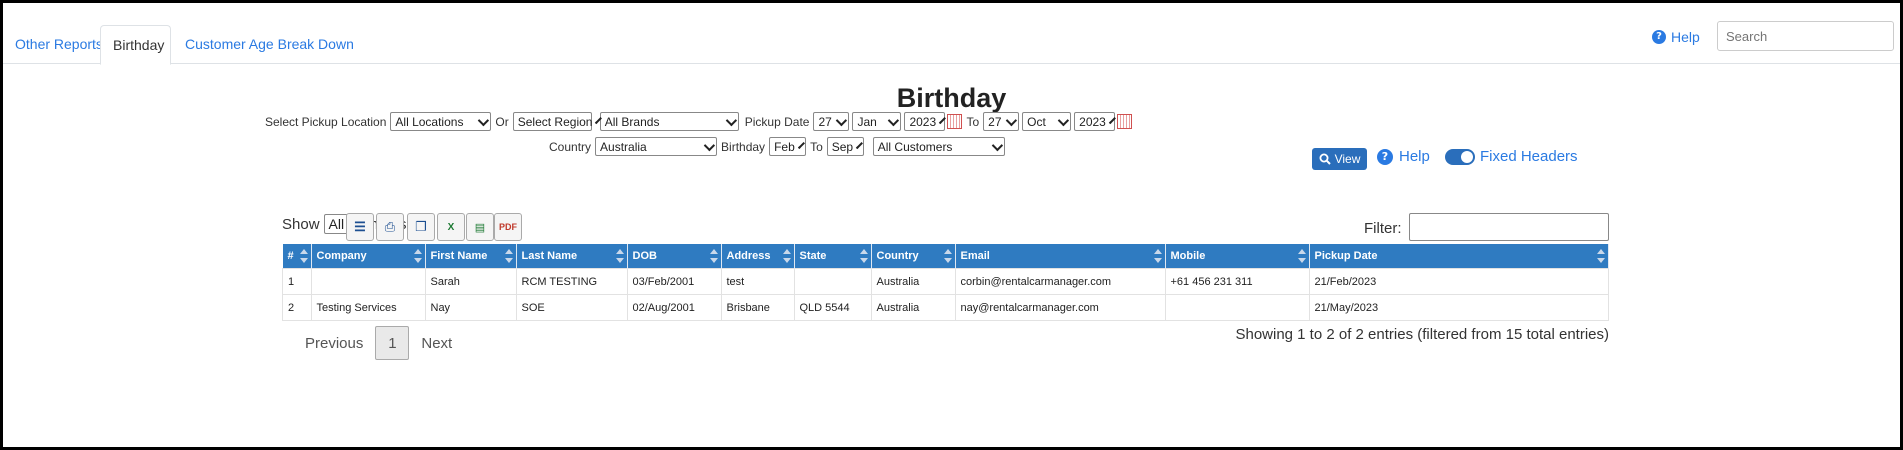 This screenshot has width=1903, height=450. I want to click on print-button: ⎙, so click(390, 227).